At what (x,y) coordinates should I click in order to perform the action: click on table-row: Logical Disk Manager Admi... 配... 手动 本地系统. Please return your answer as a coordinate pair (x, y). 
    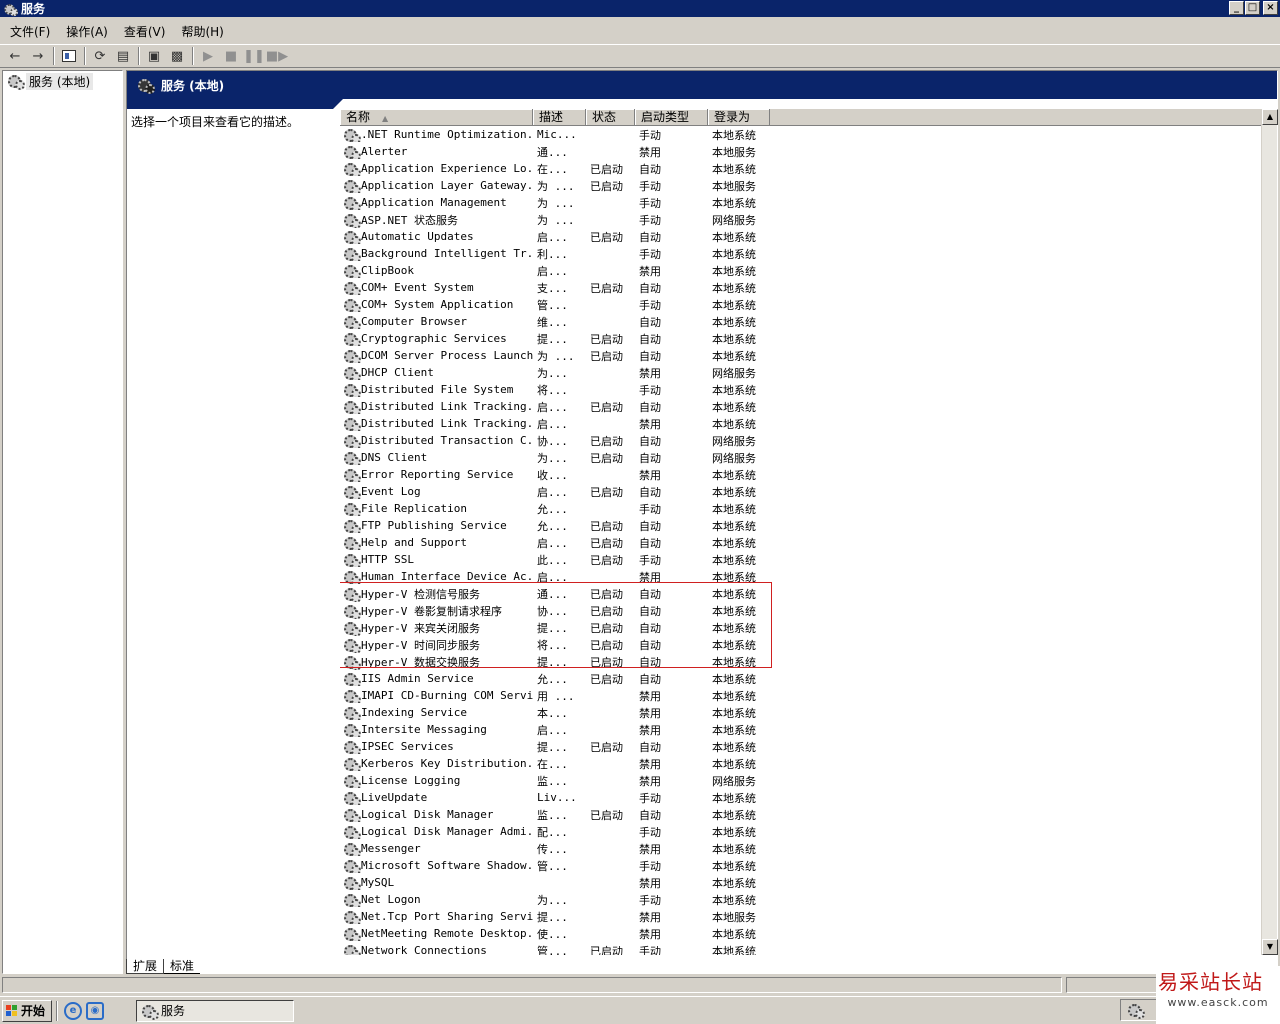
    Looking at the image, I should click on (800, 831).